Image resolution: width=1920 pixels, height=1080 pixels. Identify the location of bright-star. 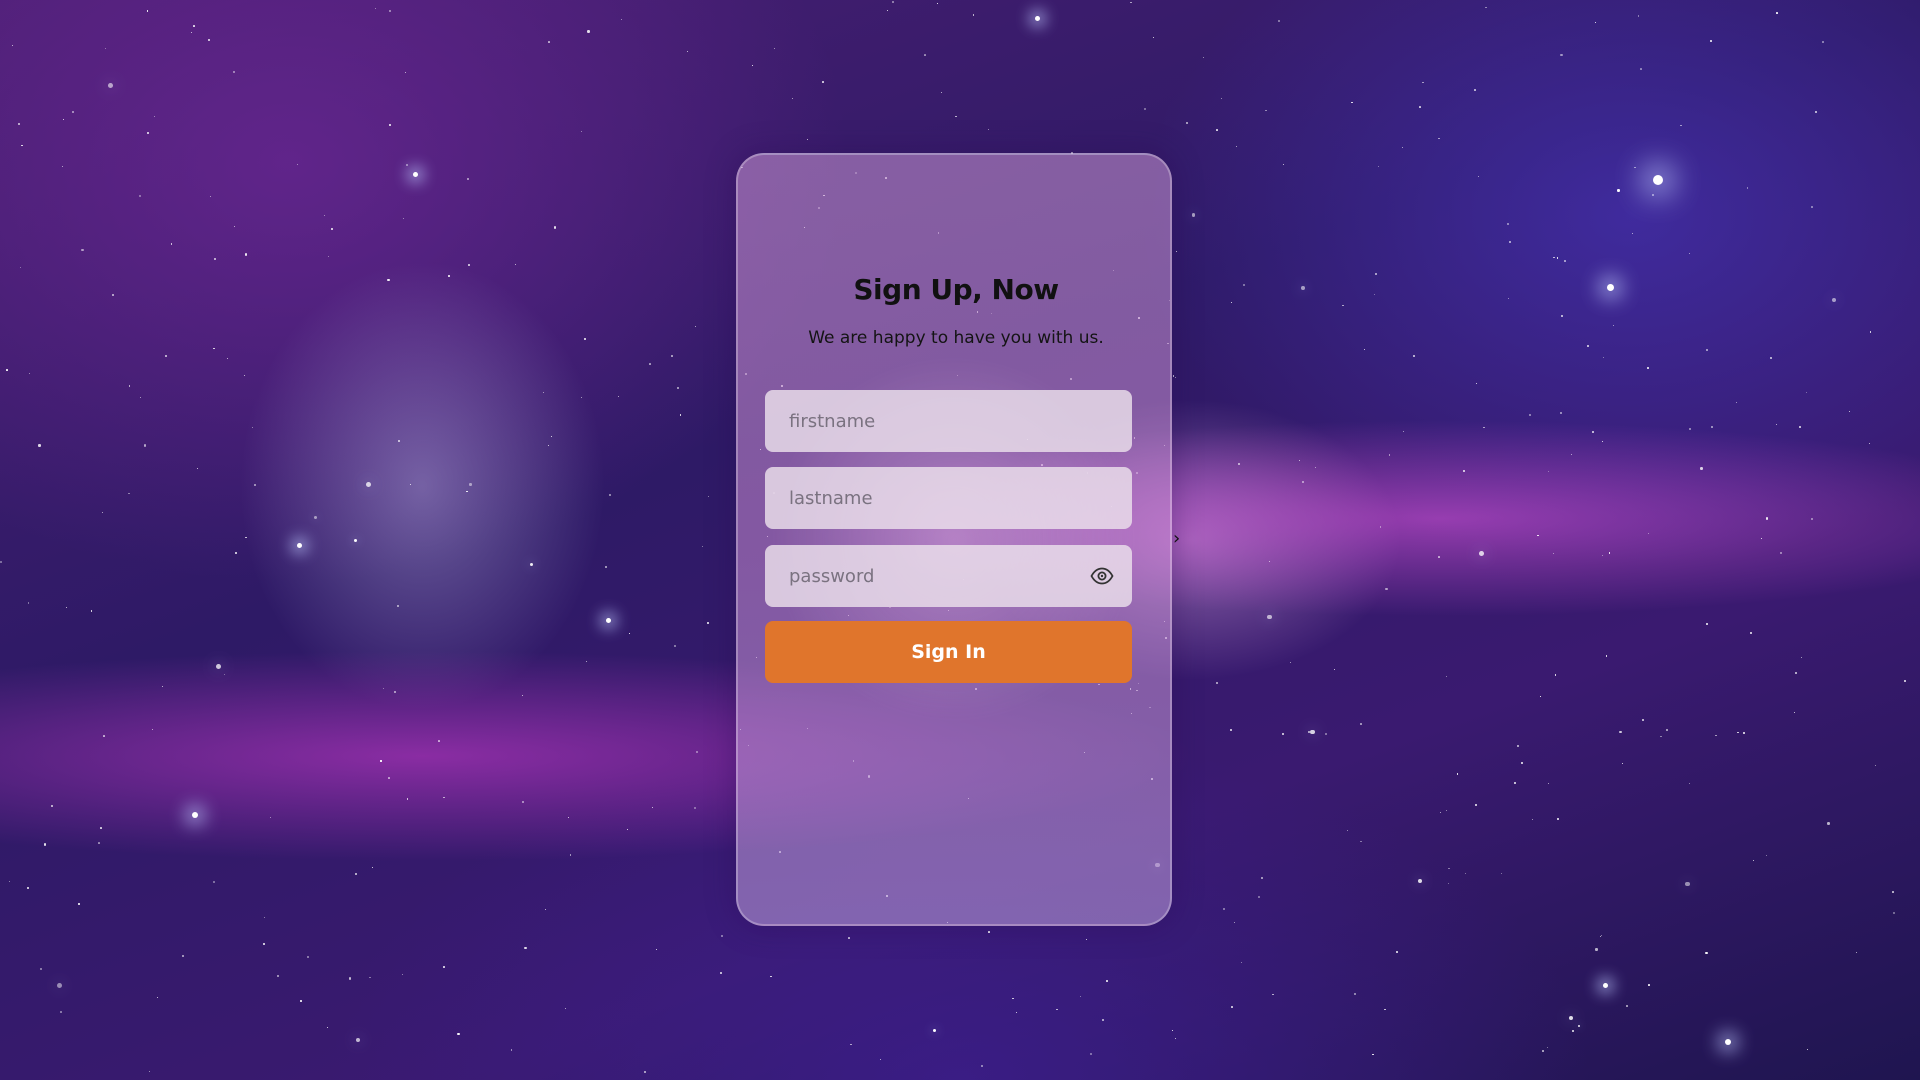
(1610, 287).